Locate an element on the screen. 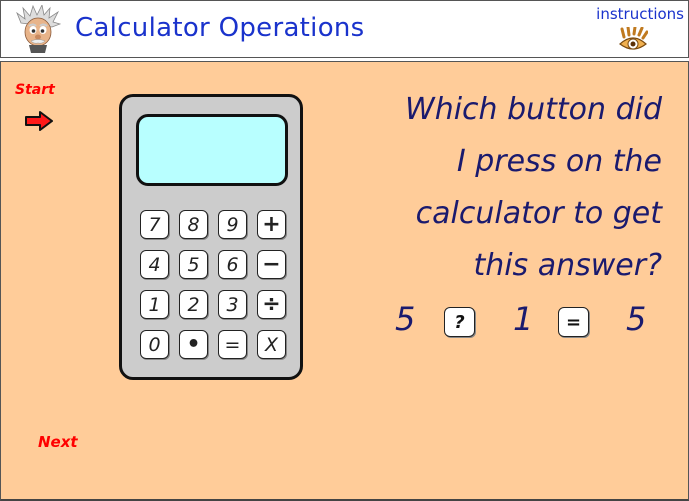 The width and height of the screenshot is (689, 501). page-title: Calculator Operations is located at coordinates (220, 28).